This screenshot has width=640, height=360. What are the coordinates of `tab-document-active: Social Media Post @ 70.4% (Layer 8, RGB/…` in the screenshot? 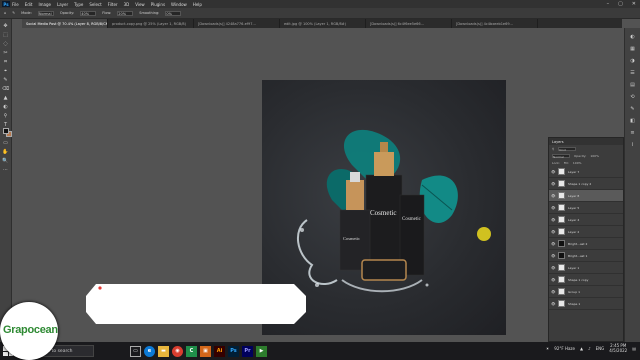 It's located at (65, 23).